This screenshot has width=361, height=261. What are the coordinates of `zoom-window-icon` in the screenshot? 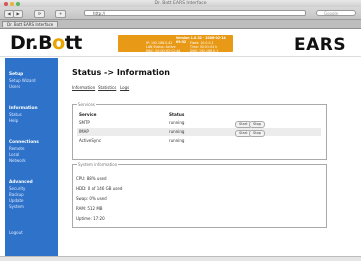 It's located at (18, 3).